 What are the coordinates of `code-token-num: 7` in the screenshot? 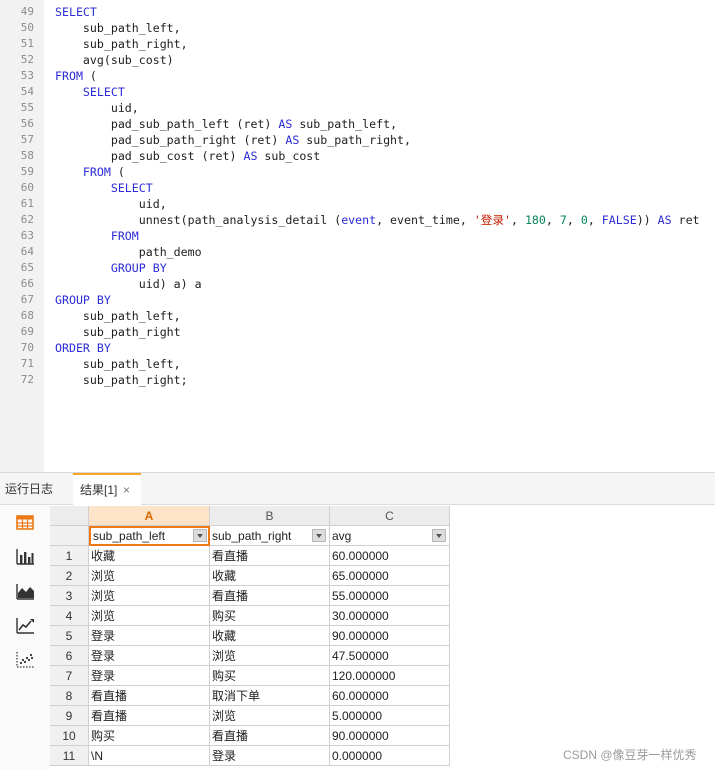 It's located at (563, 220).